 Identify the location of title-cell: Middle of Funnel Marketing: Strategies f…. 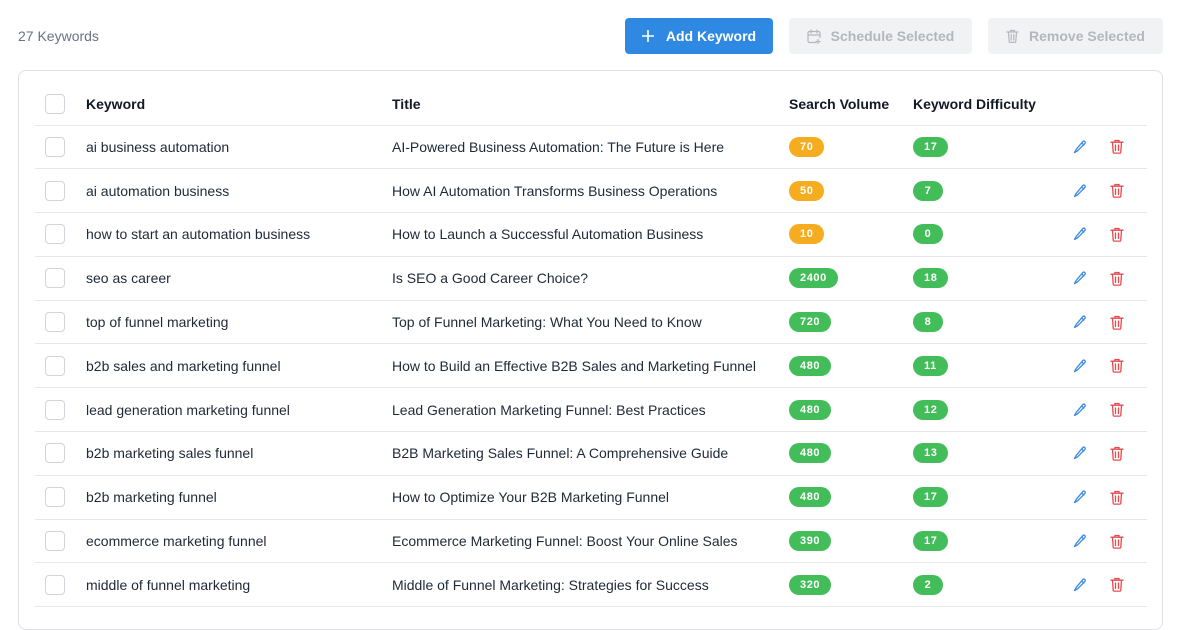
(550, 584).